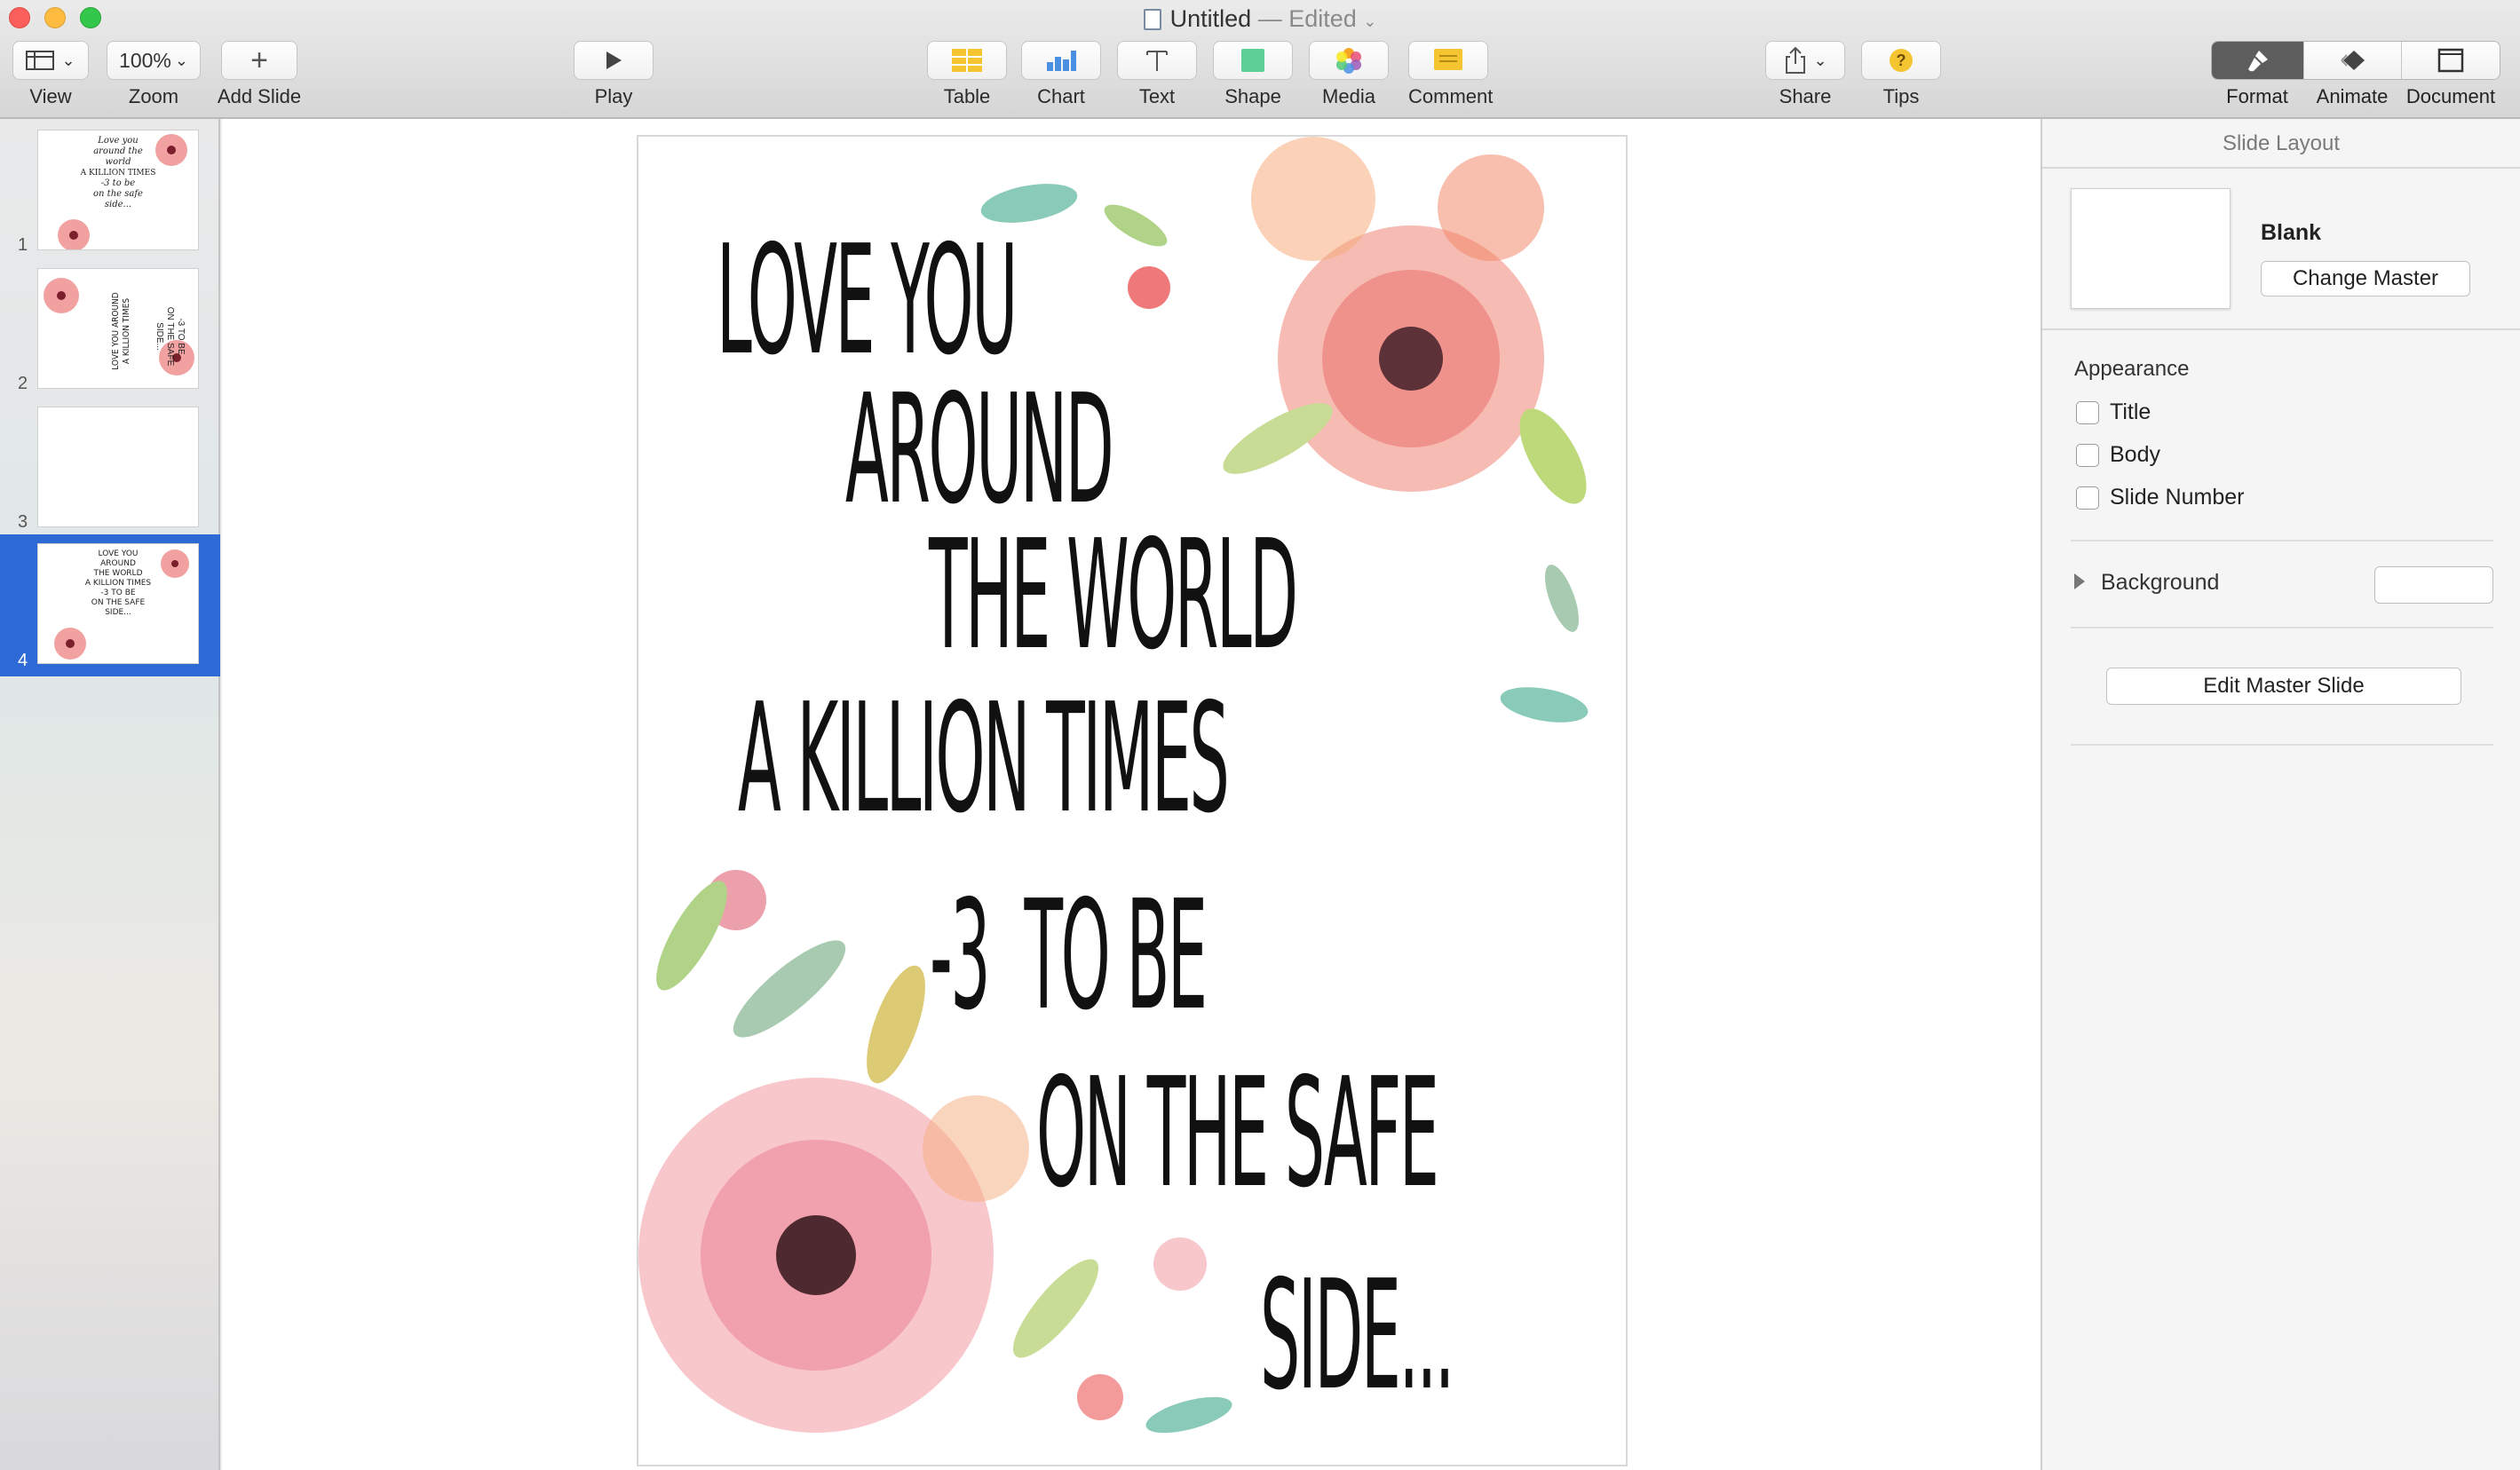 The height and width of the screenshot is (1470, 2520). I want to click on slide-text-line-4: A KILLION TIMES, so click(984, 759).